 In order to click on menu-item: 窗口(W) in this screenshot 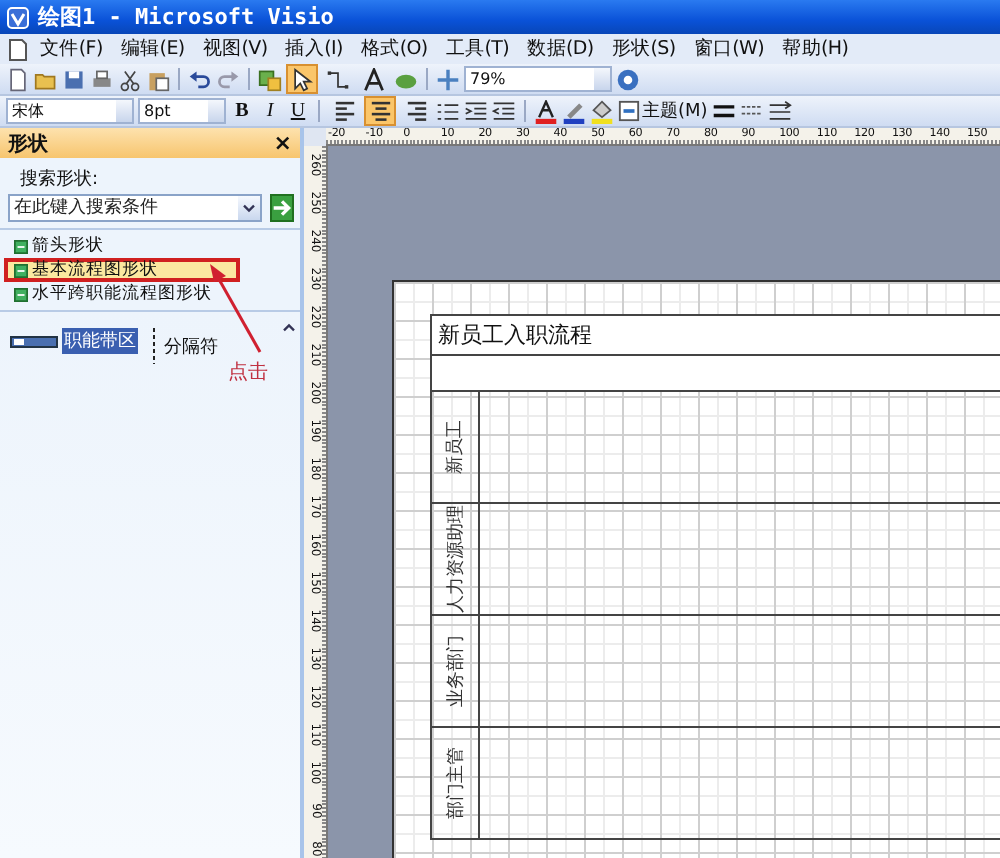, I will do `click(728, 49)`.